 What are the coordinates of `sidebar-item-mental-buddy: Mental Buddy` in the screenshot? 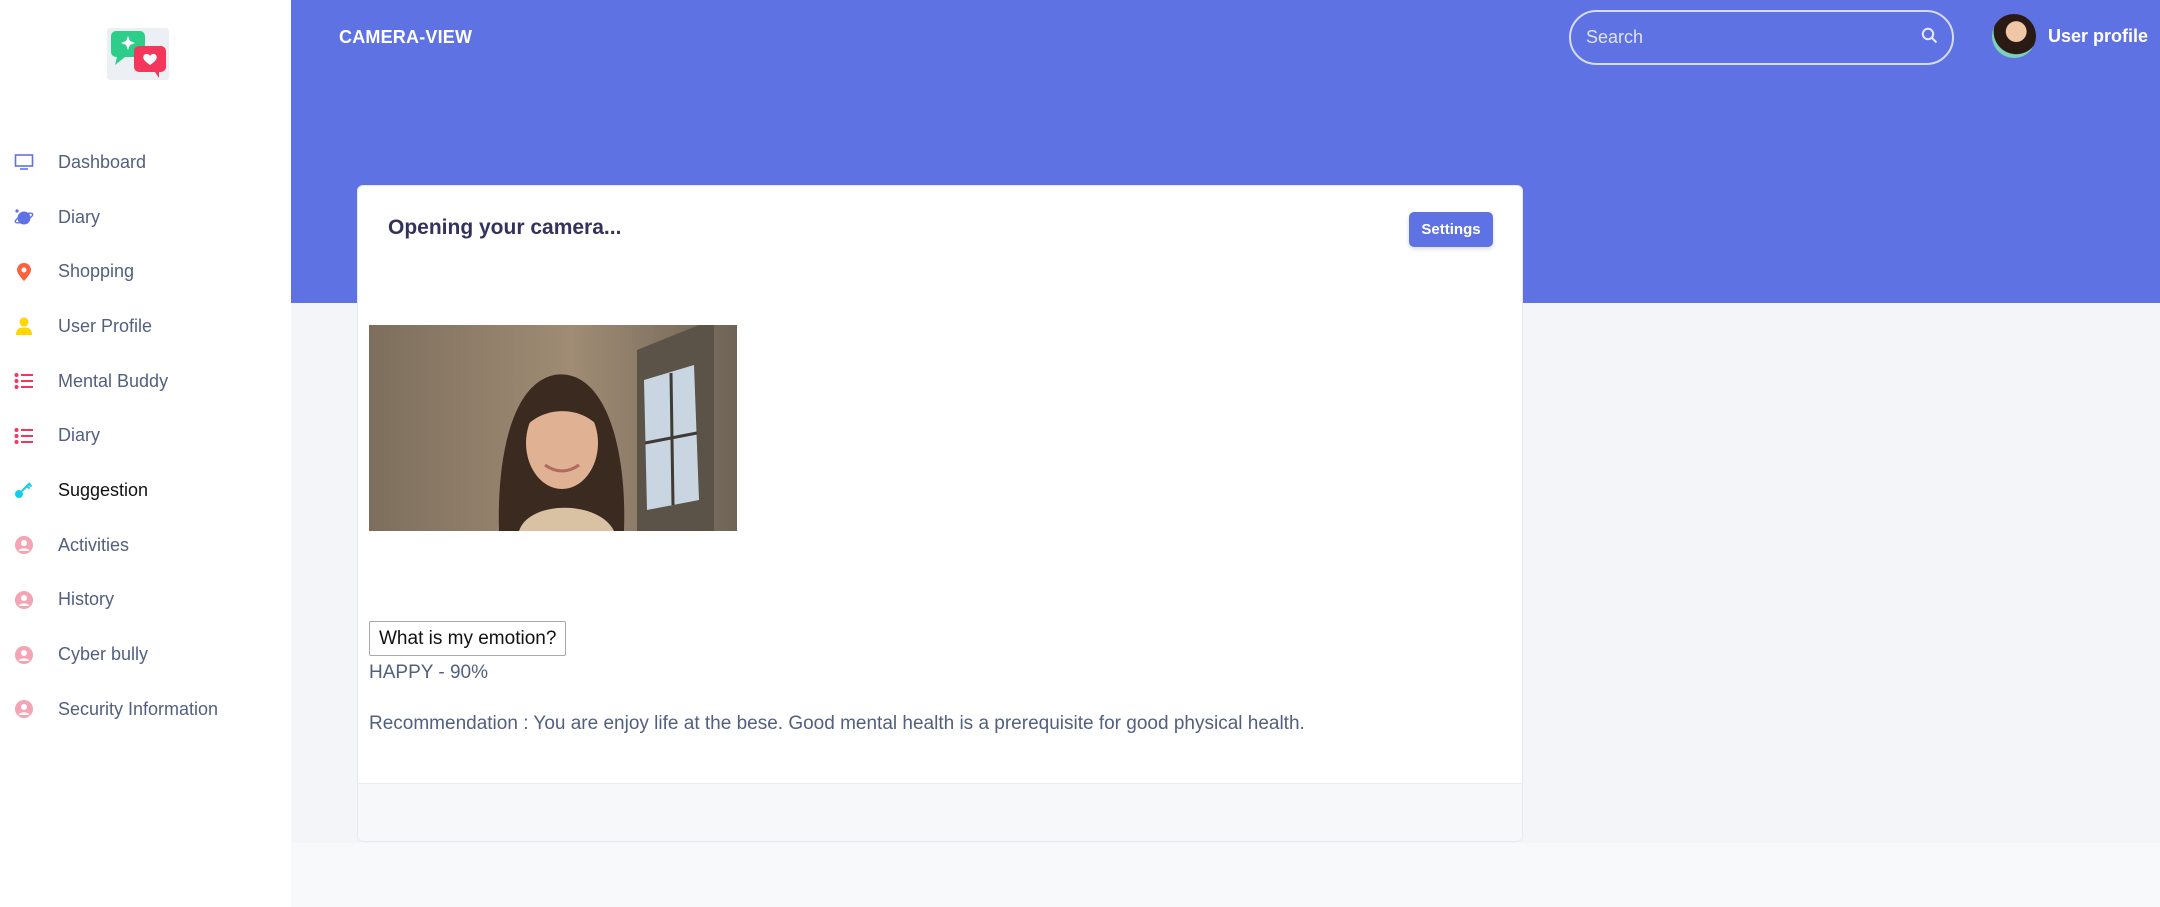 It's located at (145, 381).